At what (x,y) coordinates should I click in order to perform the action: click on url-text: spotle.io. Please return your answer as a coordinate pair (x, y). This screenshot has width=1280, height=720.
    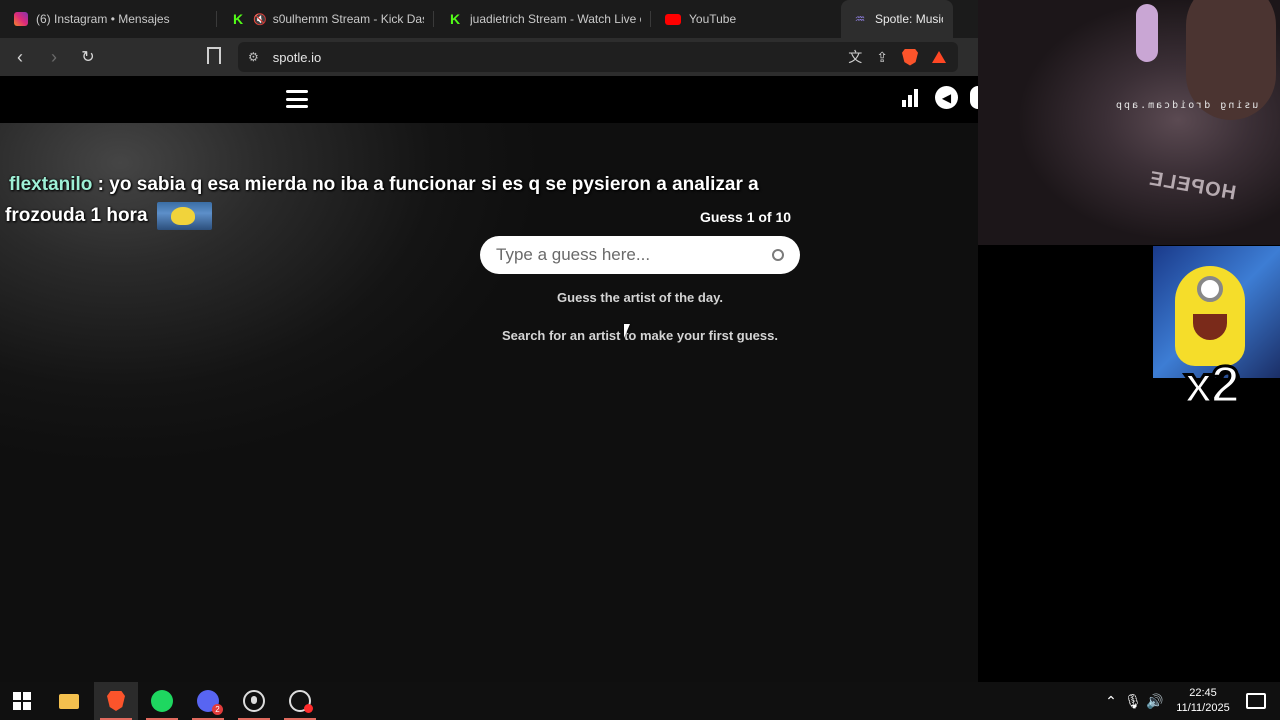
    Looking at the image, I should click on (297, 57).